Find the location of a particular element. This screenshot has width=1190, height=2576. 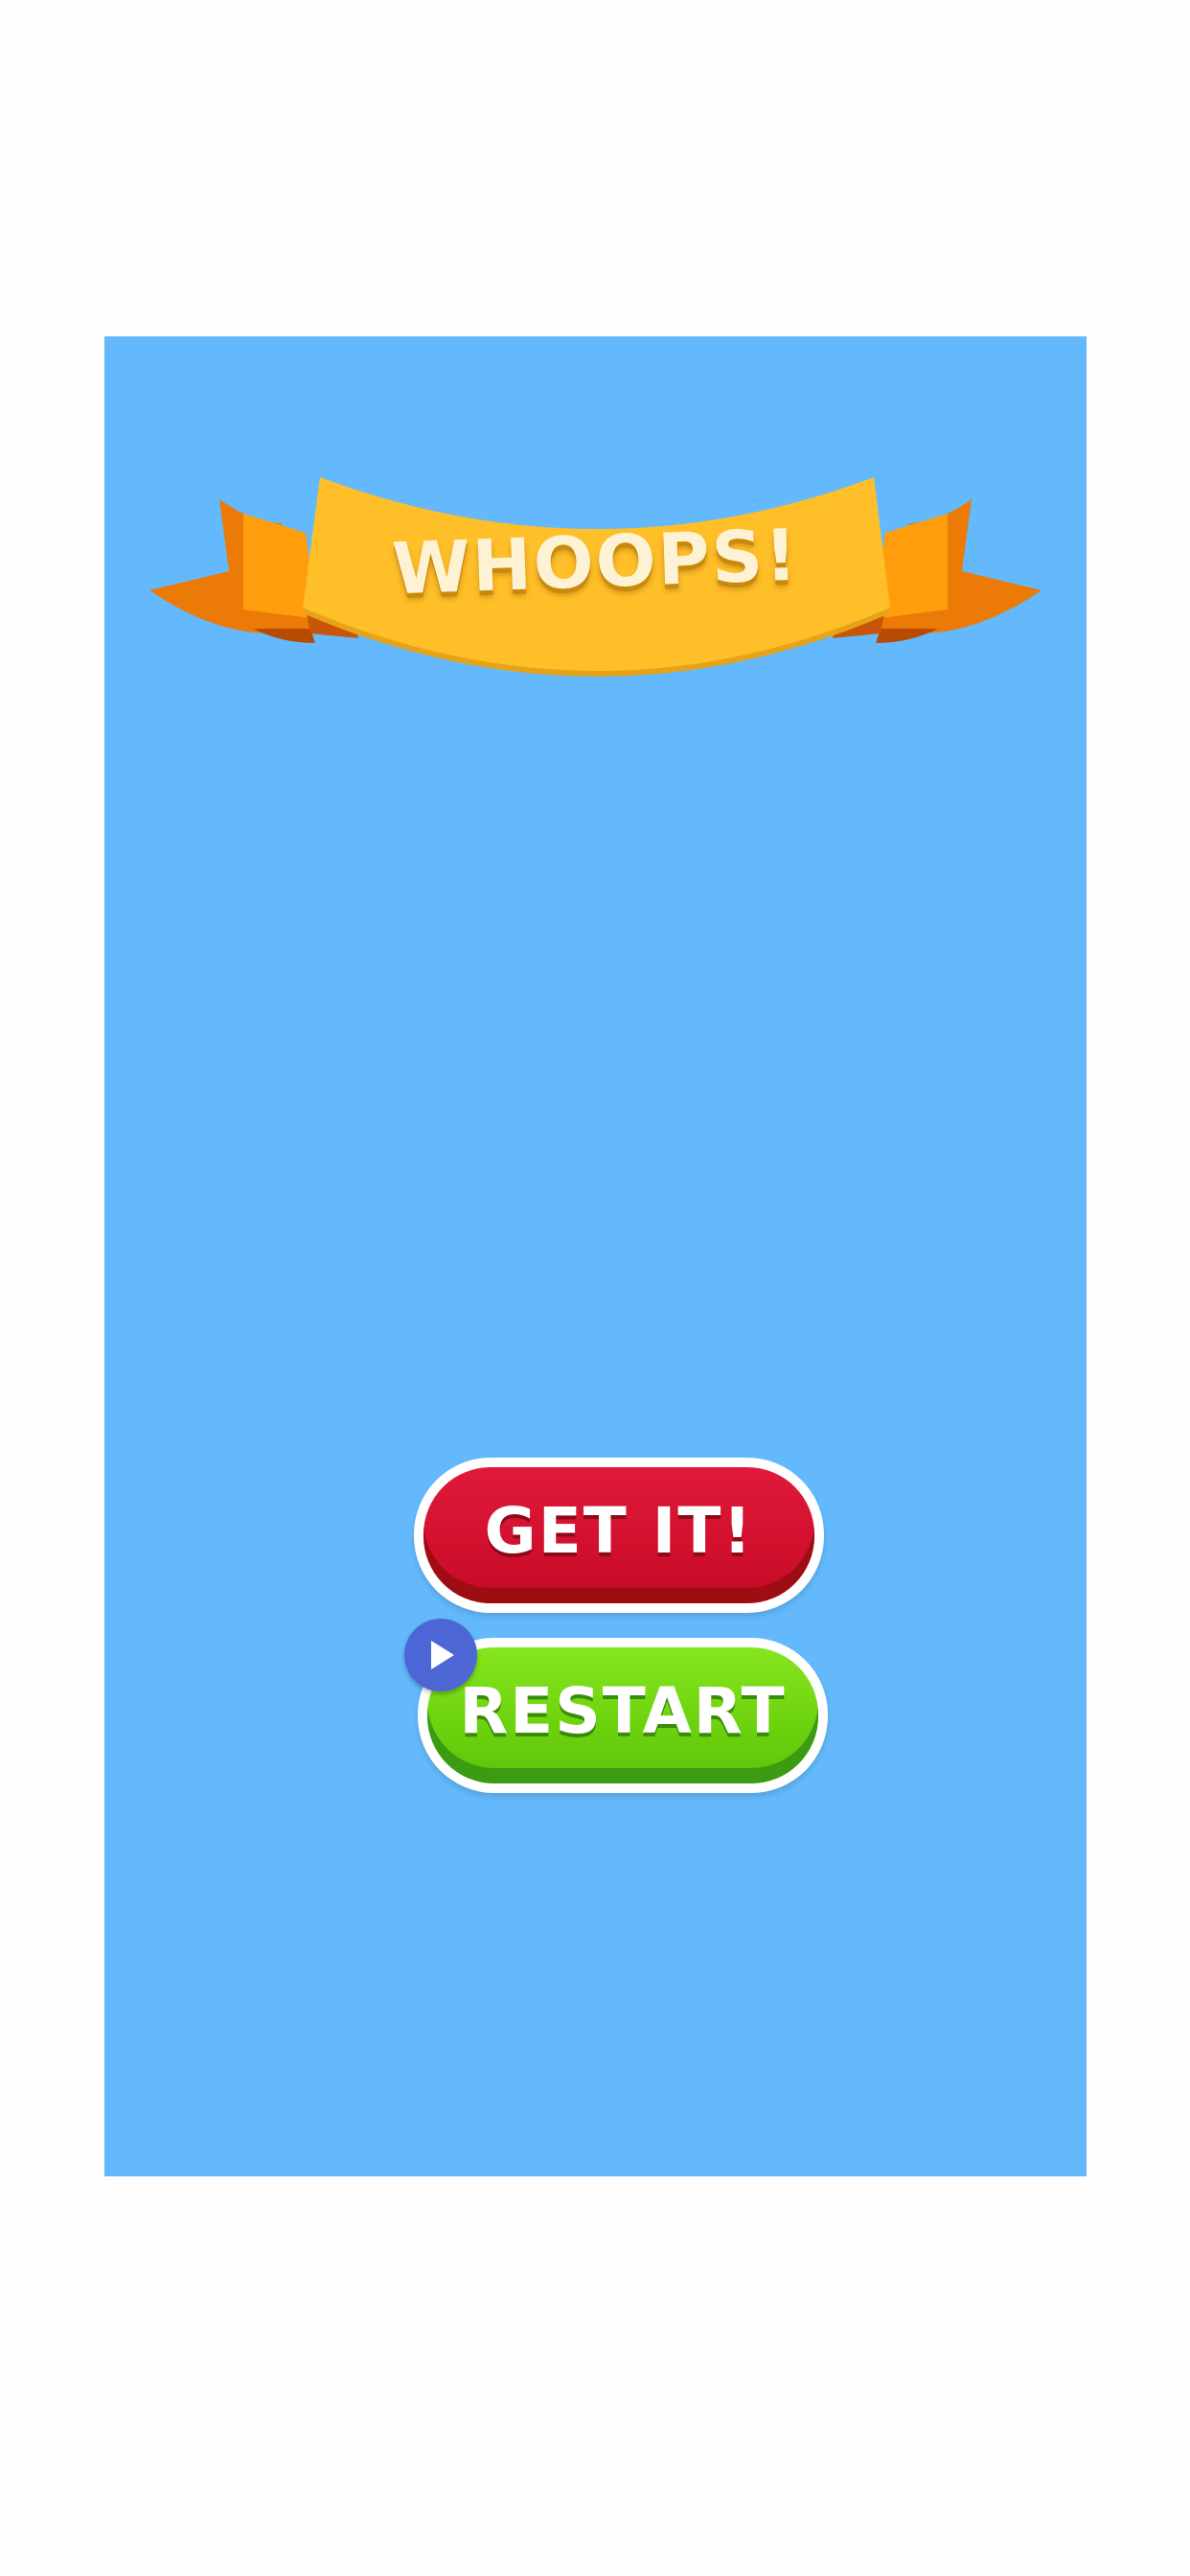

play-icon is located at coordinates (443, 1655).